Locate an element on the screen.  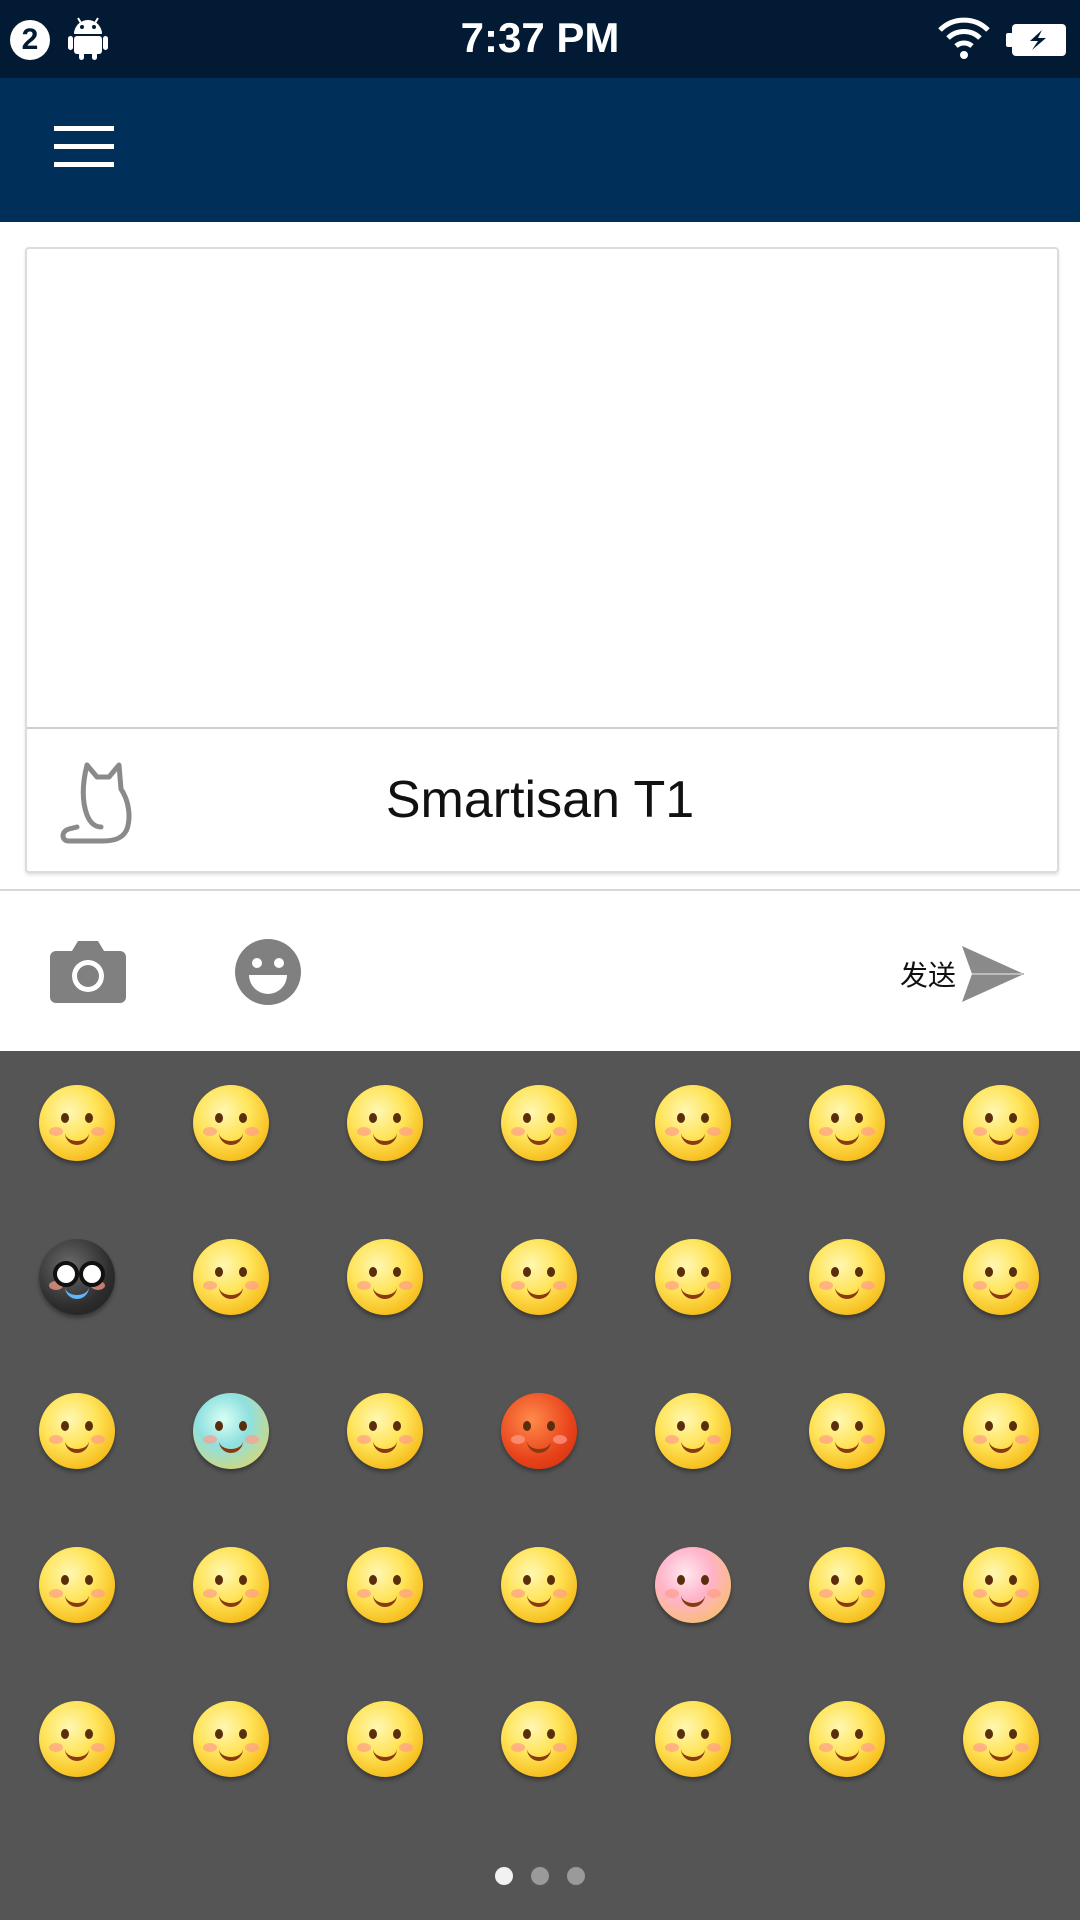
emoji-wink-icon is located at coordinates (77, 1585).